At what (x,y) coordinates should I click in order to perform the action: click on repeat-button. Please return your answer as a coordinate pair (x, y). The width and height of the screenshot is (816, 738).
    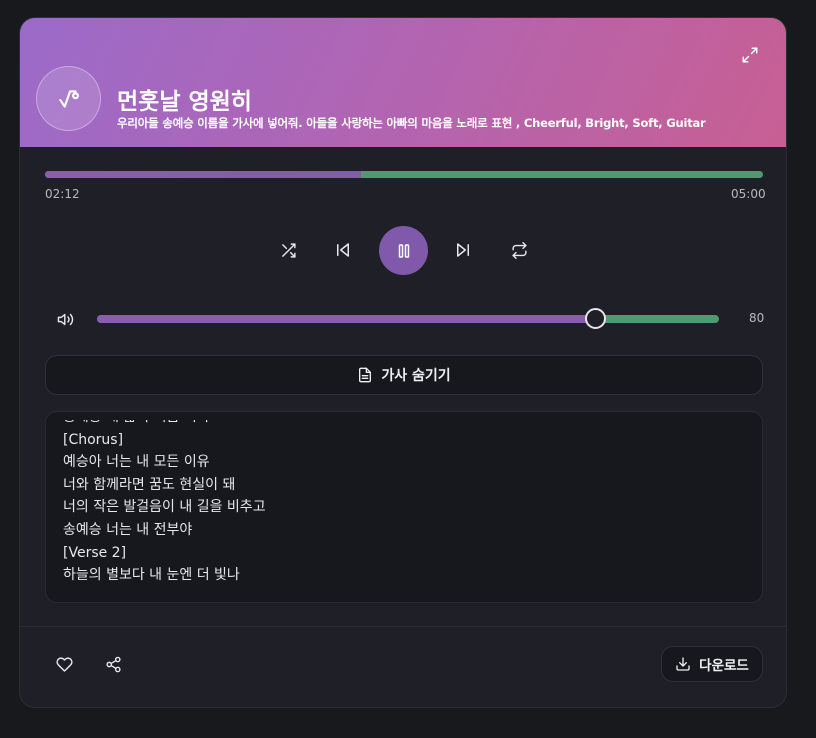
    Looking at the image, I should click on (519, 250).